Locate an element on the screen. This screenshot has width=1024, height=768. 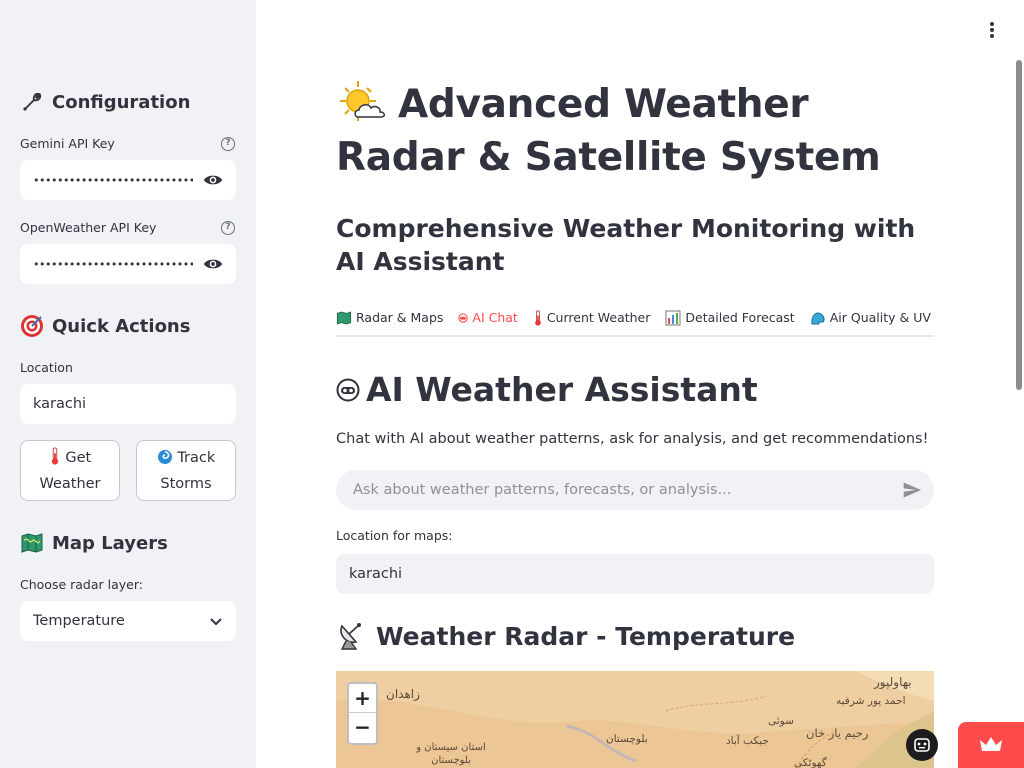
radar-layer-label: Choose radar layer: is located at coordinates (81, 584).